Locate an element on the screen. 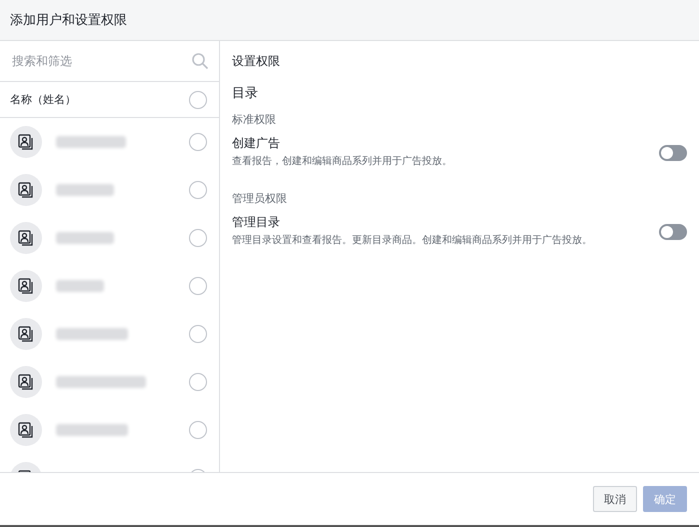 The image size is (699, 527). section-title: 目录 is located at coordinates (245, 93).